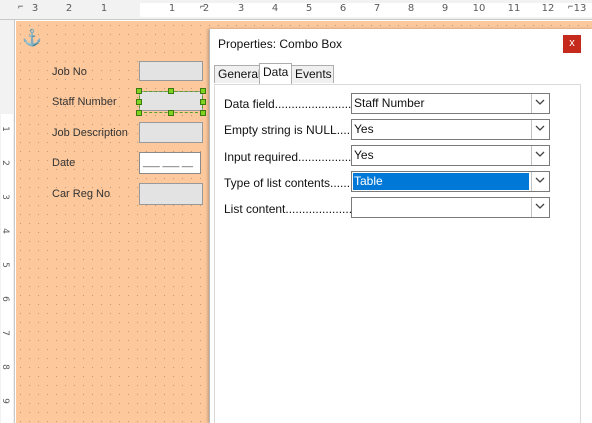 The width and height of the screenshot is (592, 423). Describe the element at coordinates (548, 8) in the screenshot. I see `ruler-number: 12` at that location.